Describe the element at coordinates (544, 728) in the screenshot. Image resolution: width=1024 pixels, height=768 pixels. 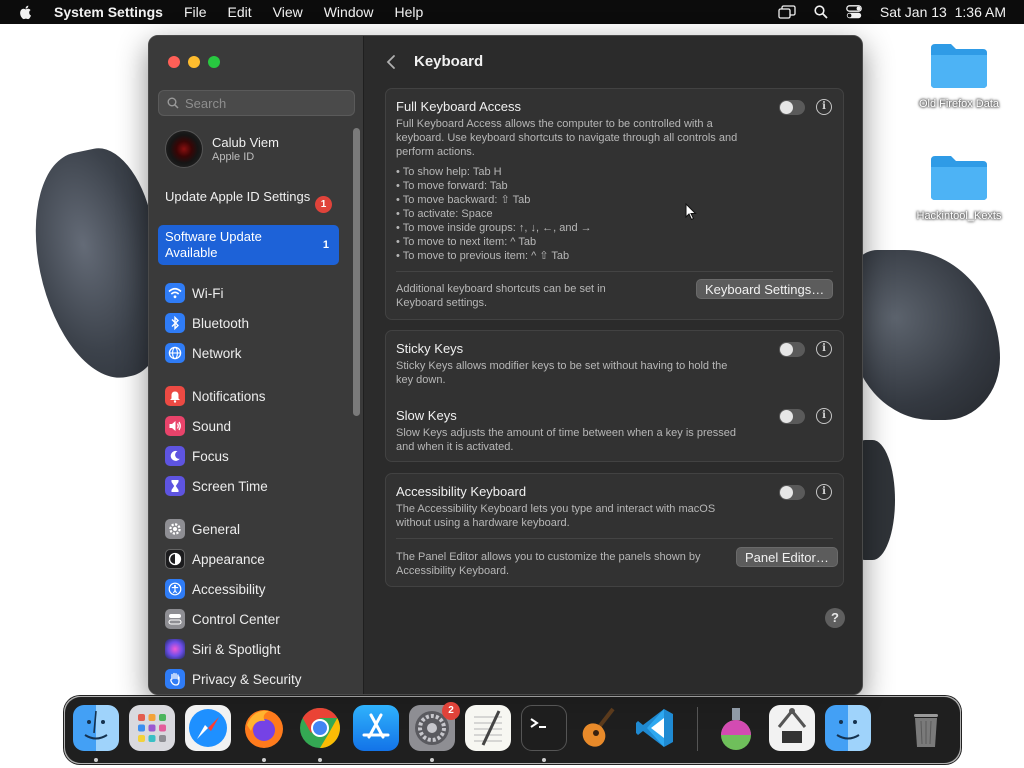
I see `terminal-icon` at that location.